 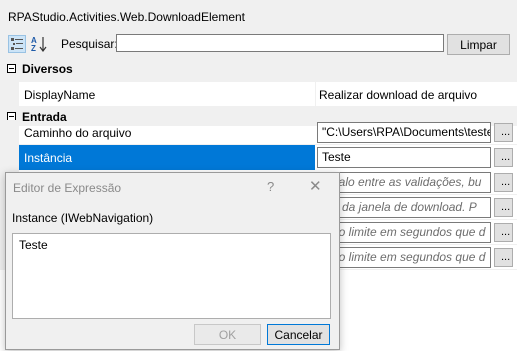 I want to click on help-icon: ?, so click(x=270, y=186).